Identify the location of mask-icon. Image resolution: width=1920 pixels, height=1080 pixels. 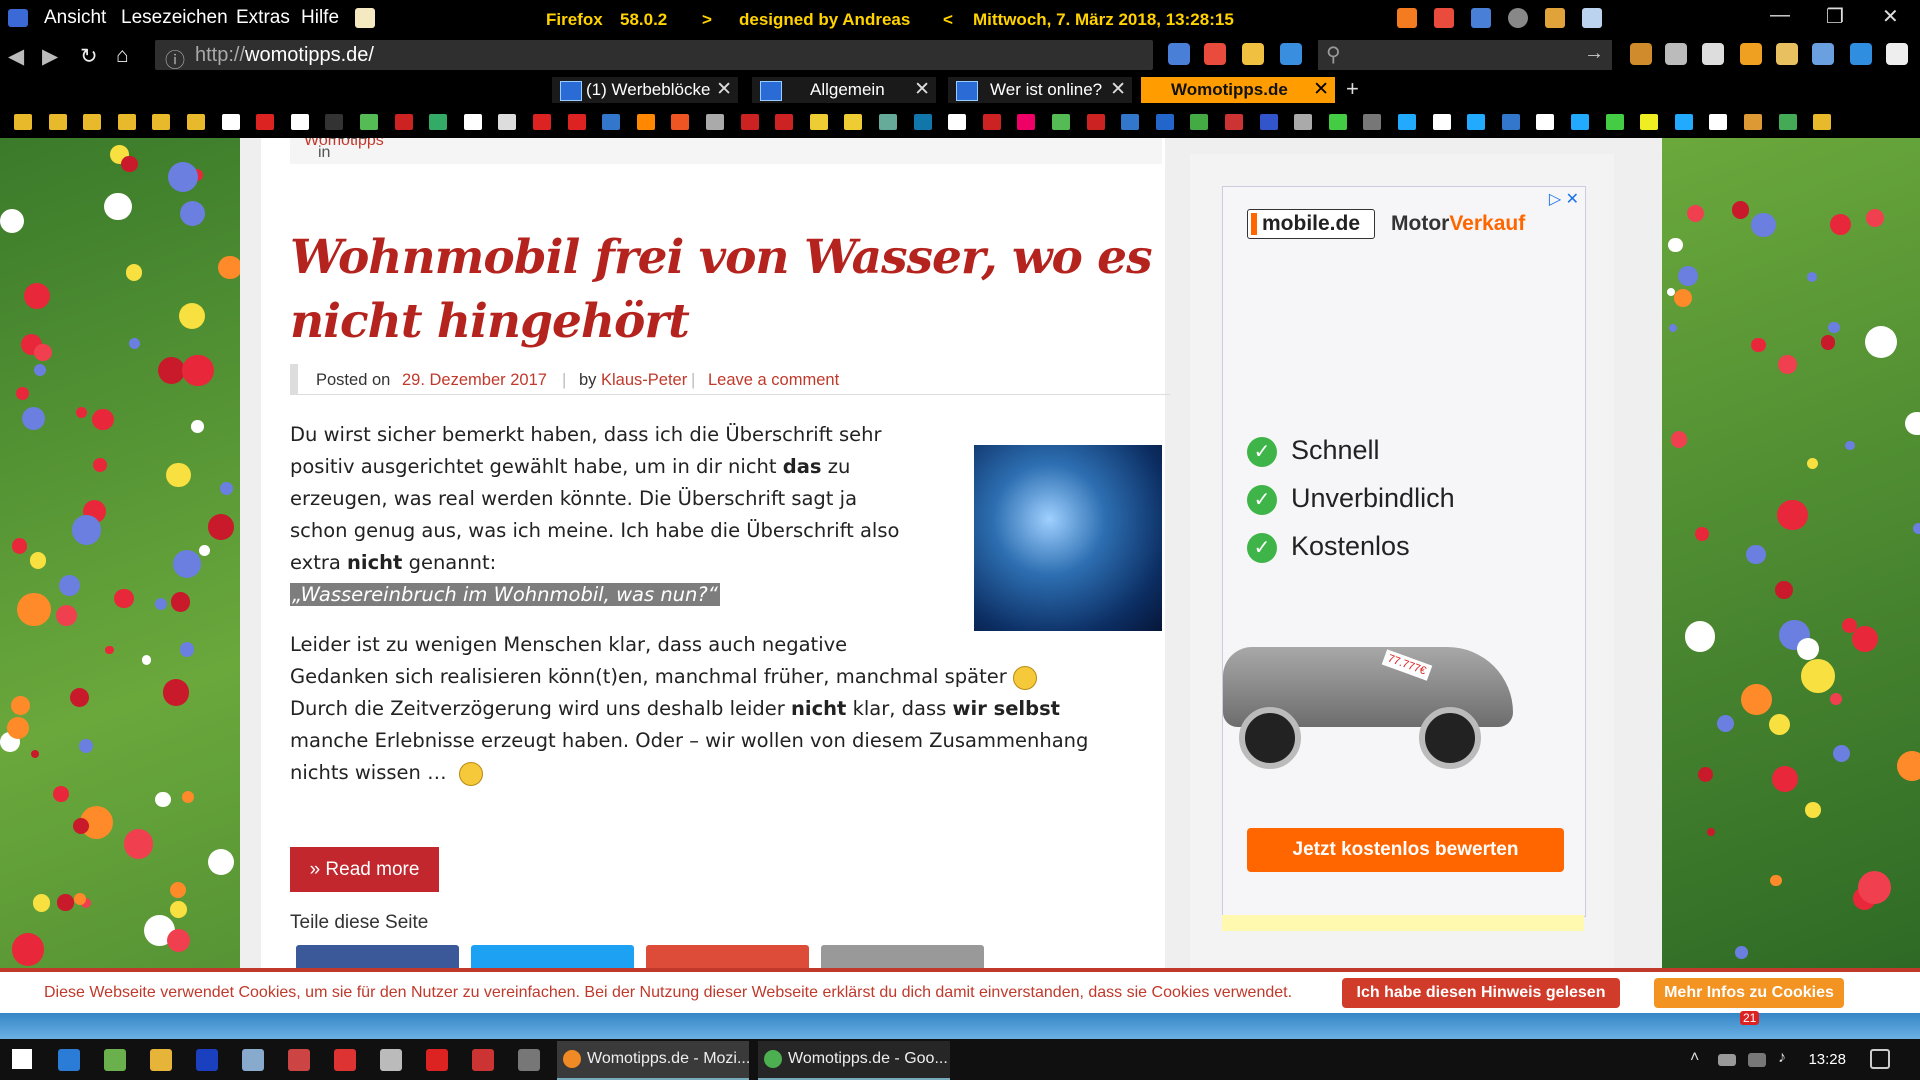
(1676, 54).